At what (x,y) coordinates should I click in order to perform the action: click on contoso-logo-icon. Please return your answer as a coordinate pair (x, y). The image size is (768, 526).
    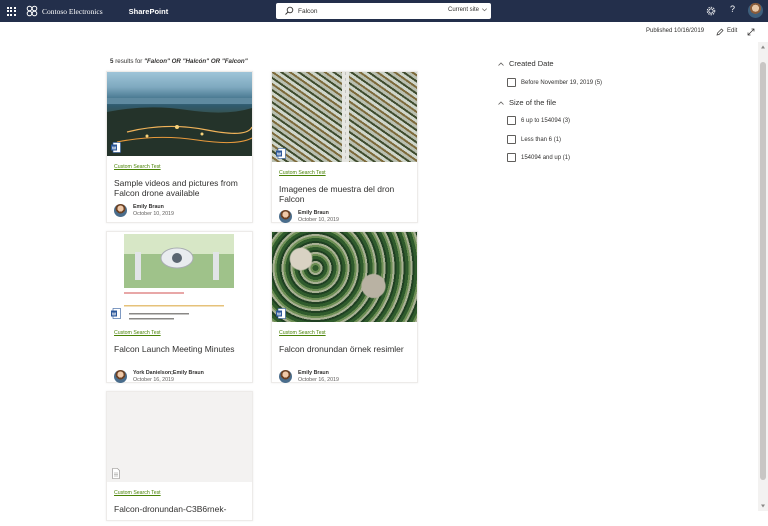
    Looking at the image, I should click on (32, 11).